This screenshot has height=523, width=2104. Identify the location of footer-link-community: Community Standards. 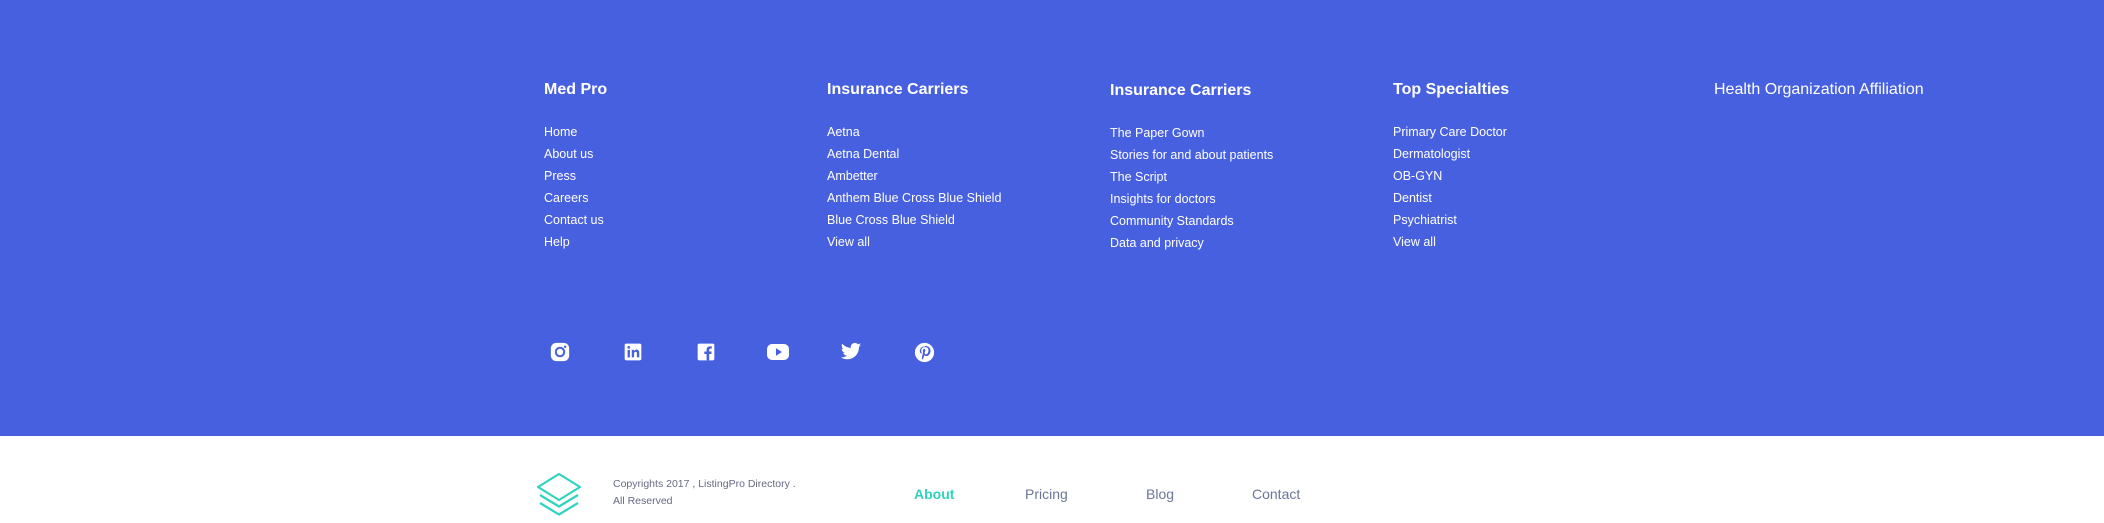
(1191, 224).